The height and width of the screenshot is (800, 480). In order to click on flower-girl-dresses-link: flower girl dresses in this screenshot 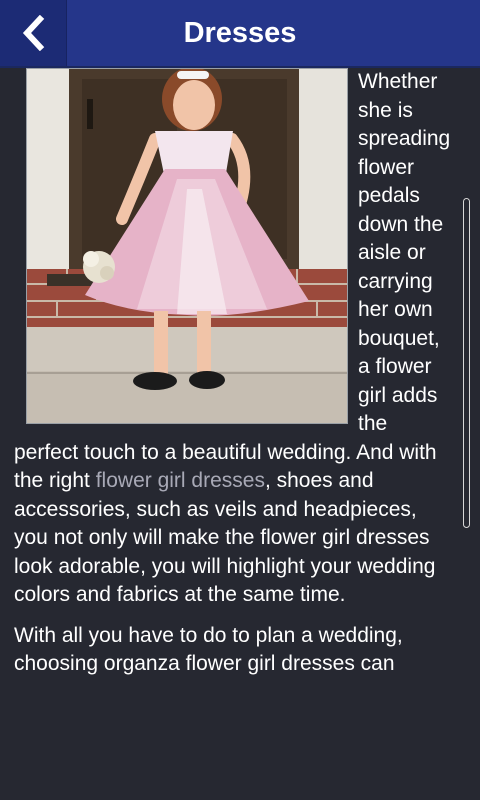, I will do `click(180, 480)`.